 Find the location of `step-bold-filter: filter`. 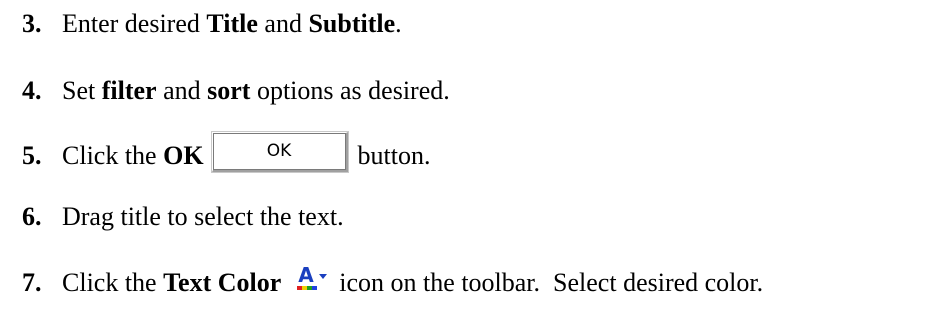

step-bold-filter: filter is located at coordinates (129, 90).